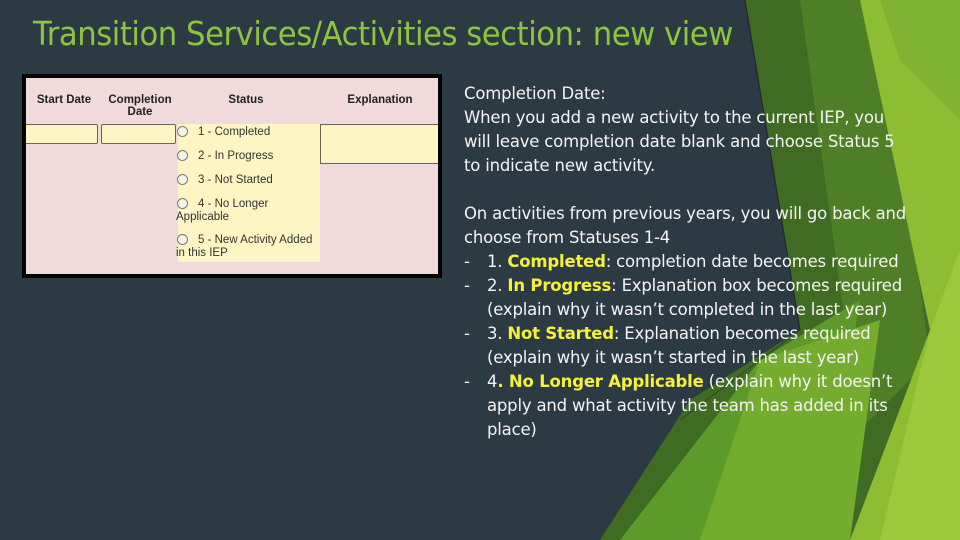 The height and width of the screenshot is (540, 960). I want to click on status-option-text: 2 - In Progress, so click(236, 156).